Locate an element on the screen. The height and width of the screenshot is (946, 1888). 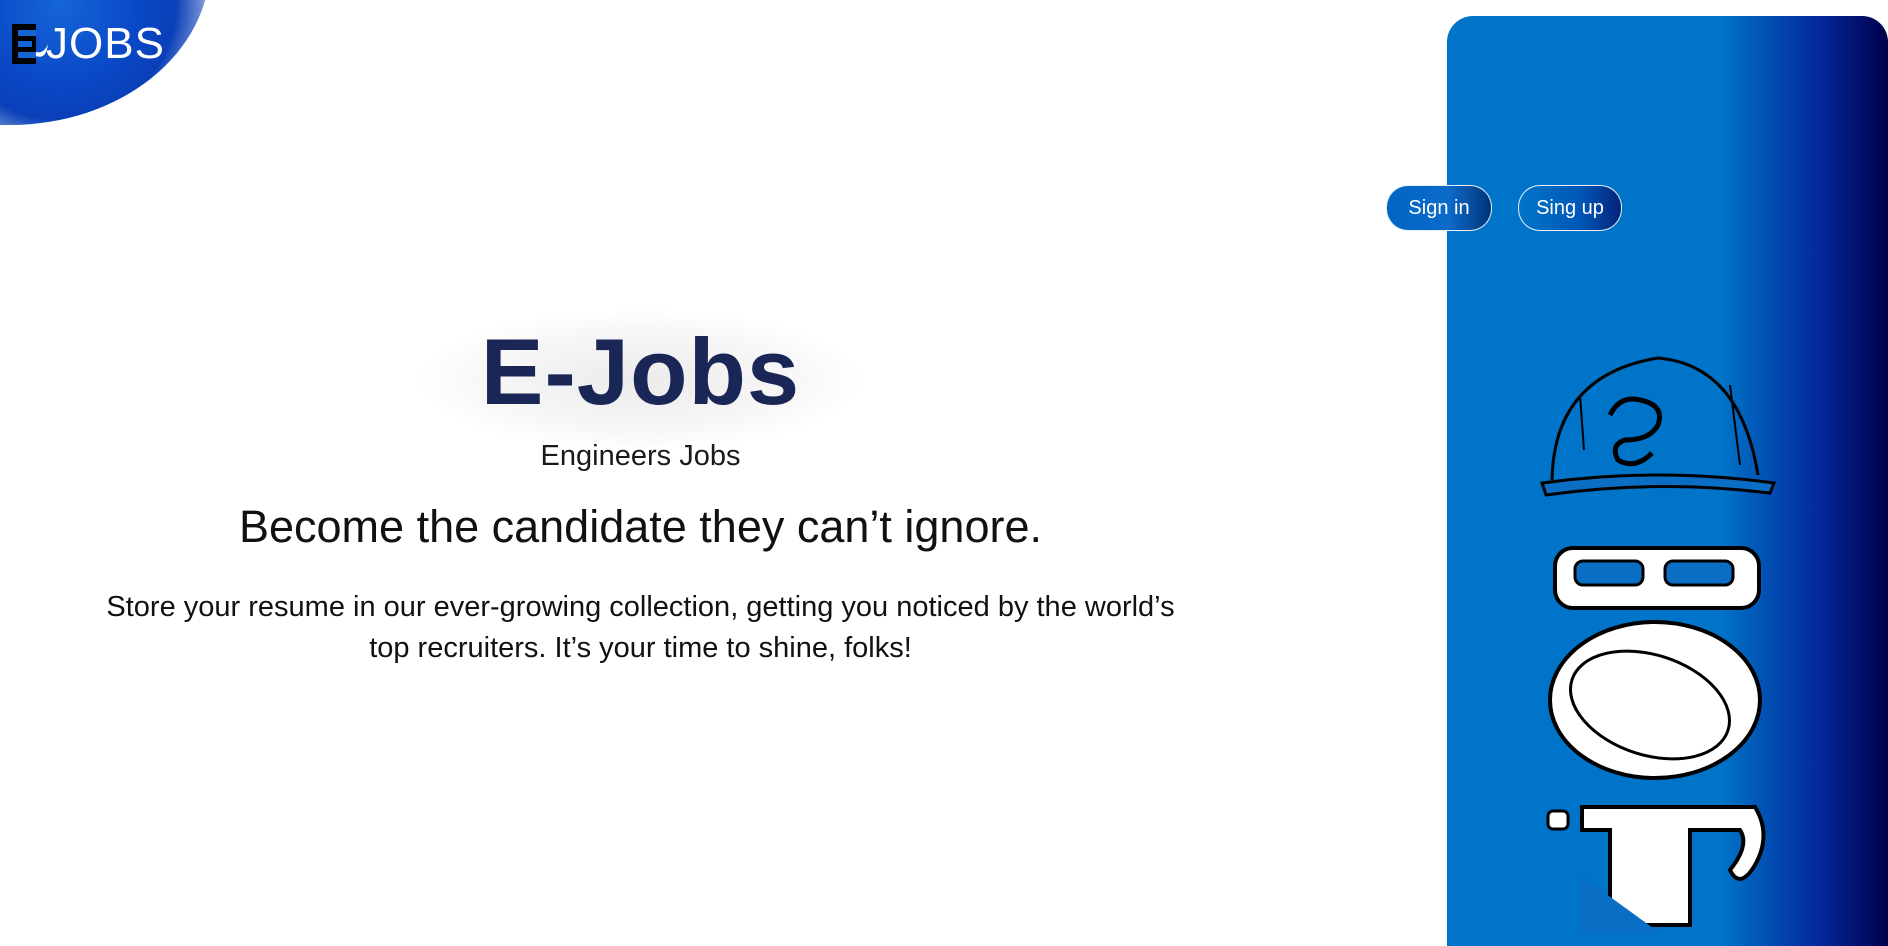
sign-in-button: Sign in is located at coordinates (1439, 208).